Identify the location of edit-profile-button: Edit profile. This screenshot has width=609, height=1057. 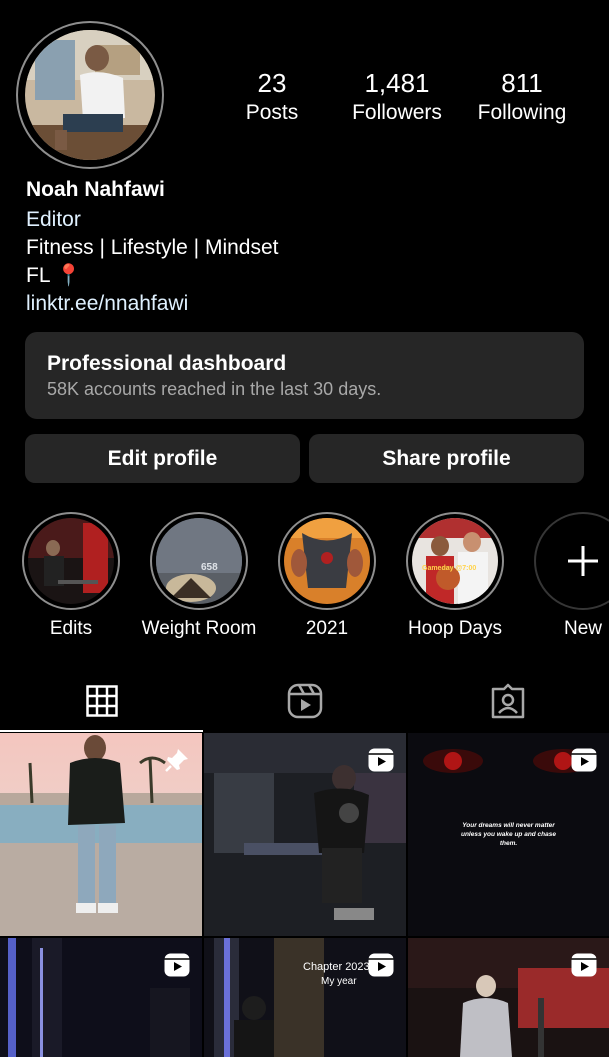
(162, 458).